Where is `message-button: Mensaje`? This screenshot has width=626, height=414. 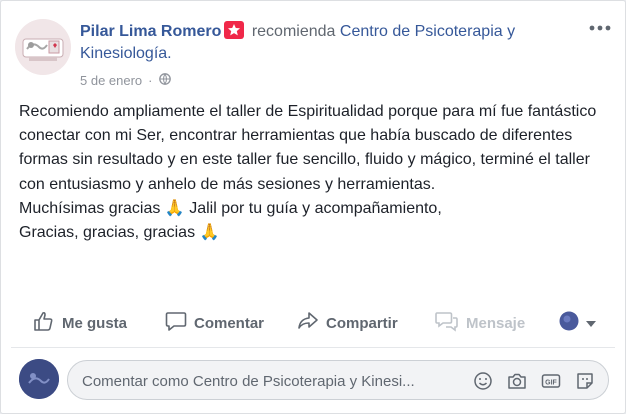 message-button: Mensaje is located at coordinates (480, 323).